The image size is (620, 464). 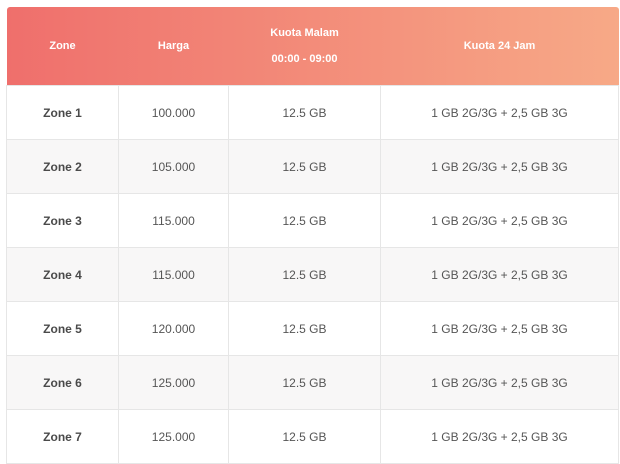 I want to click on cell-harga: 100.000, so click(x=173, y=112).